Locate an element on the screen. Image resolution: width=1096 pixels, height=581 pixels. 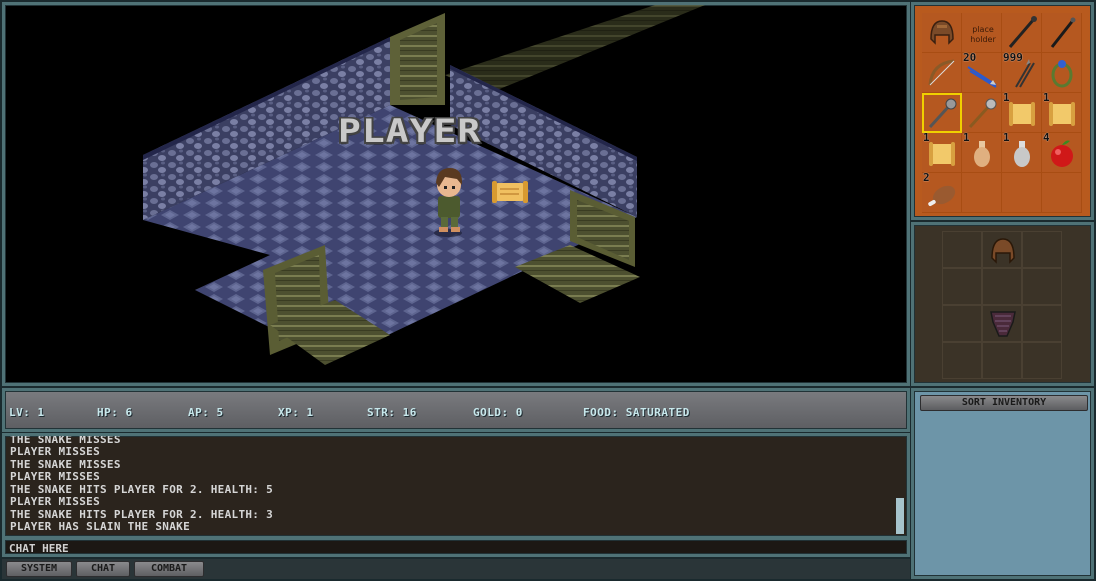
stat-hp: HP: 6 is located at coordinates (115, 412).